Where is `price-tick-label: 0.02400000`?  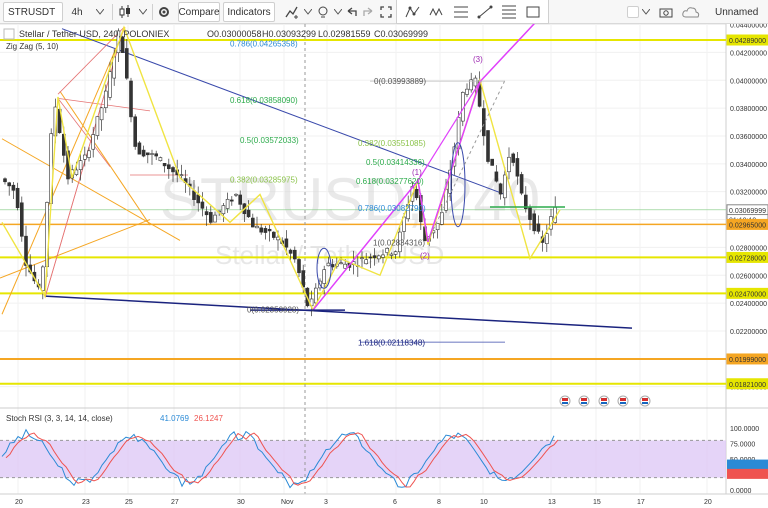 price-tick-label: 0.02400000 is located at coordinates (748, 304).